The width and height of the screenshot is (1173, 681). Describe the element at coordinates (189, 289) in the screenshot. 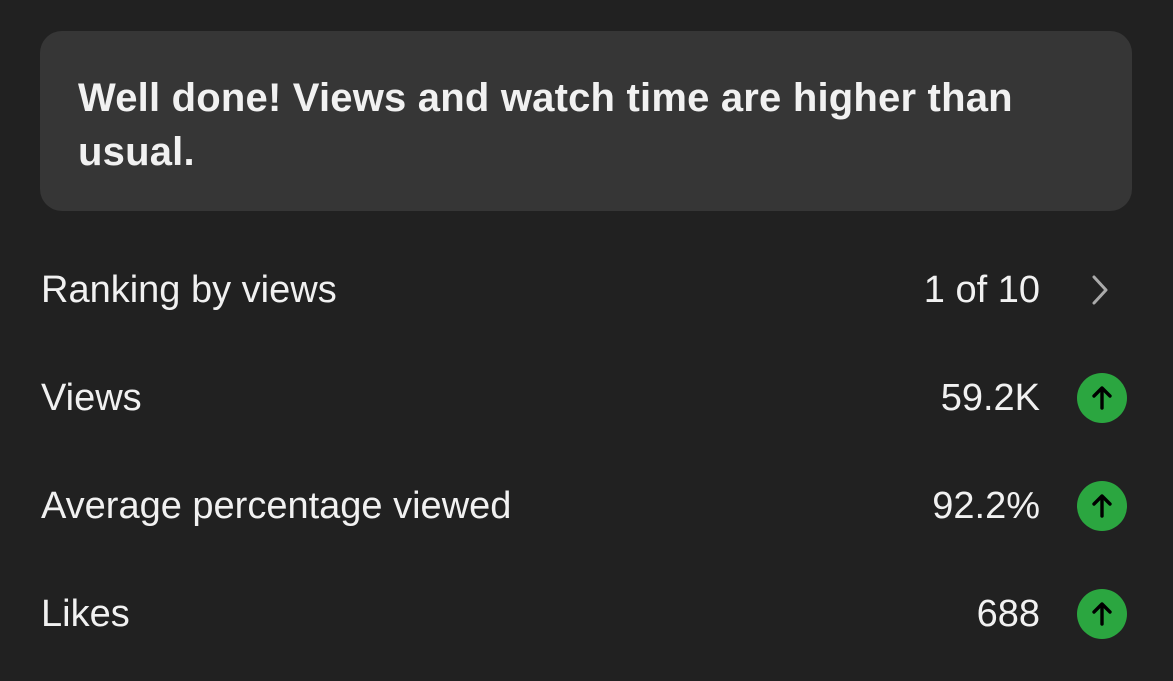

I see `ranking-label: Ranking by views` at that location.